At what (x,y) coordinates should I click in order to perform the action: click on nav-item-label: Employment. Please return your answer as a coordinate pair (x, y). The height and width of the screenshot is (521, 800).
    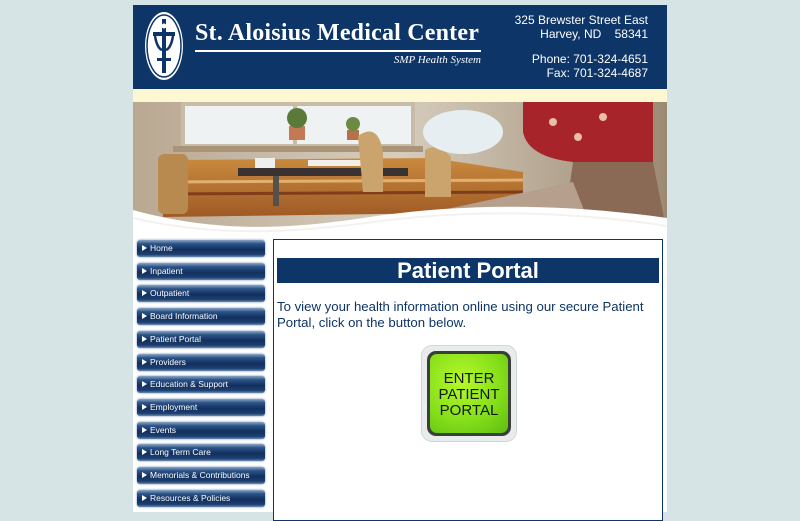
    Looking at the image, I should click on (174, 406).